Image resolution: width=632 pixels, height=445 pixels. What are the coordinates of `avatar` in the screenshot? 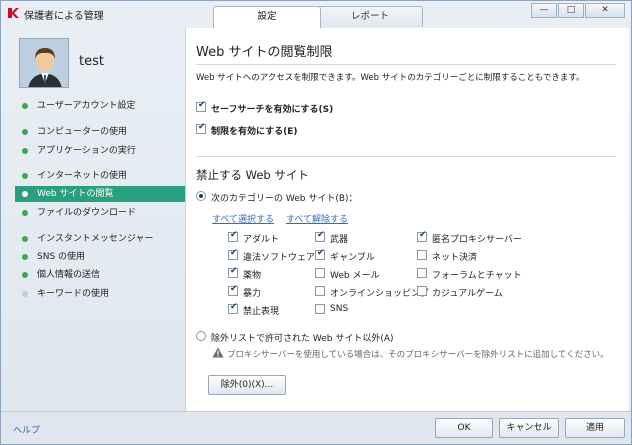 It's located at (44, 63).